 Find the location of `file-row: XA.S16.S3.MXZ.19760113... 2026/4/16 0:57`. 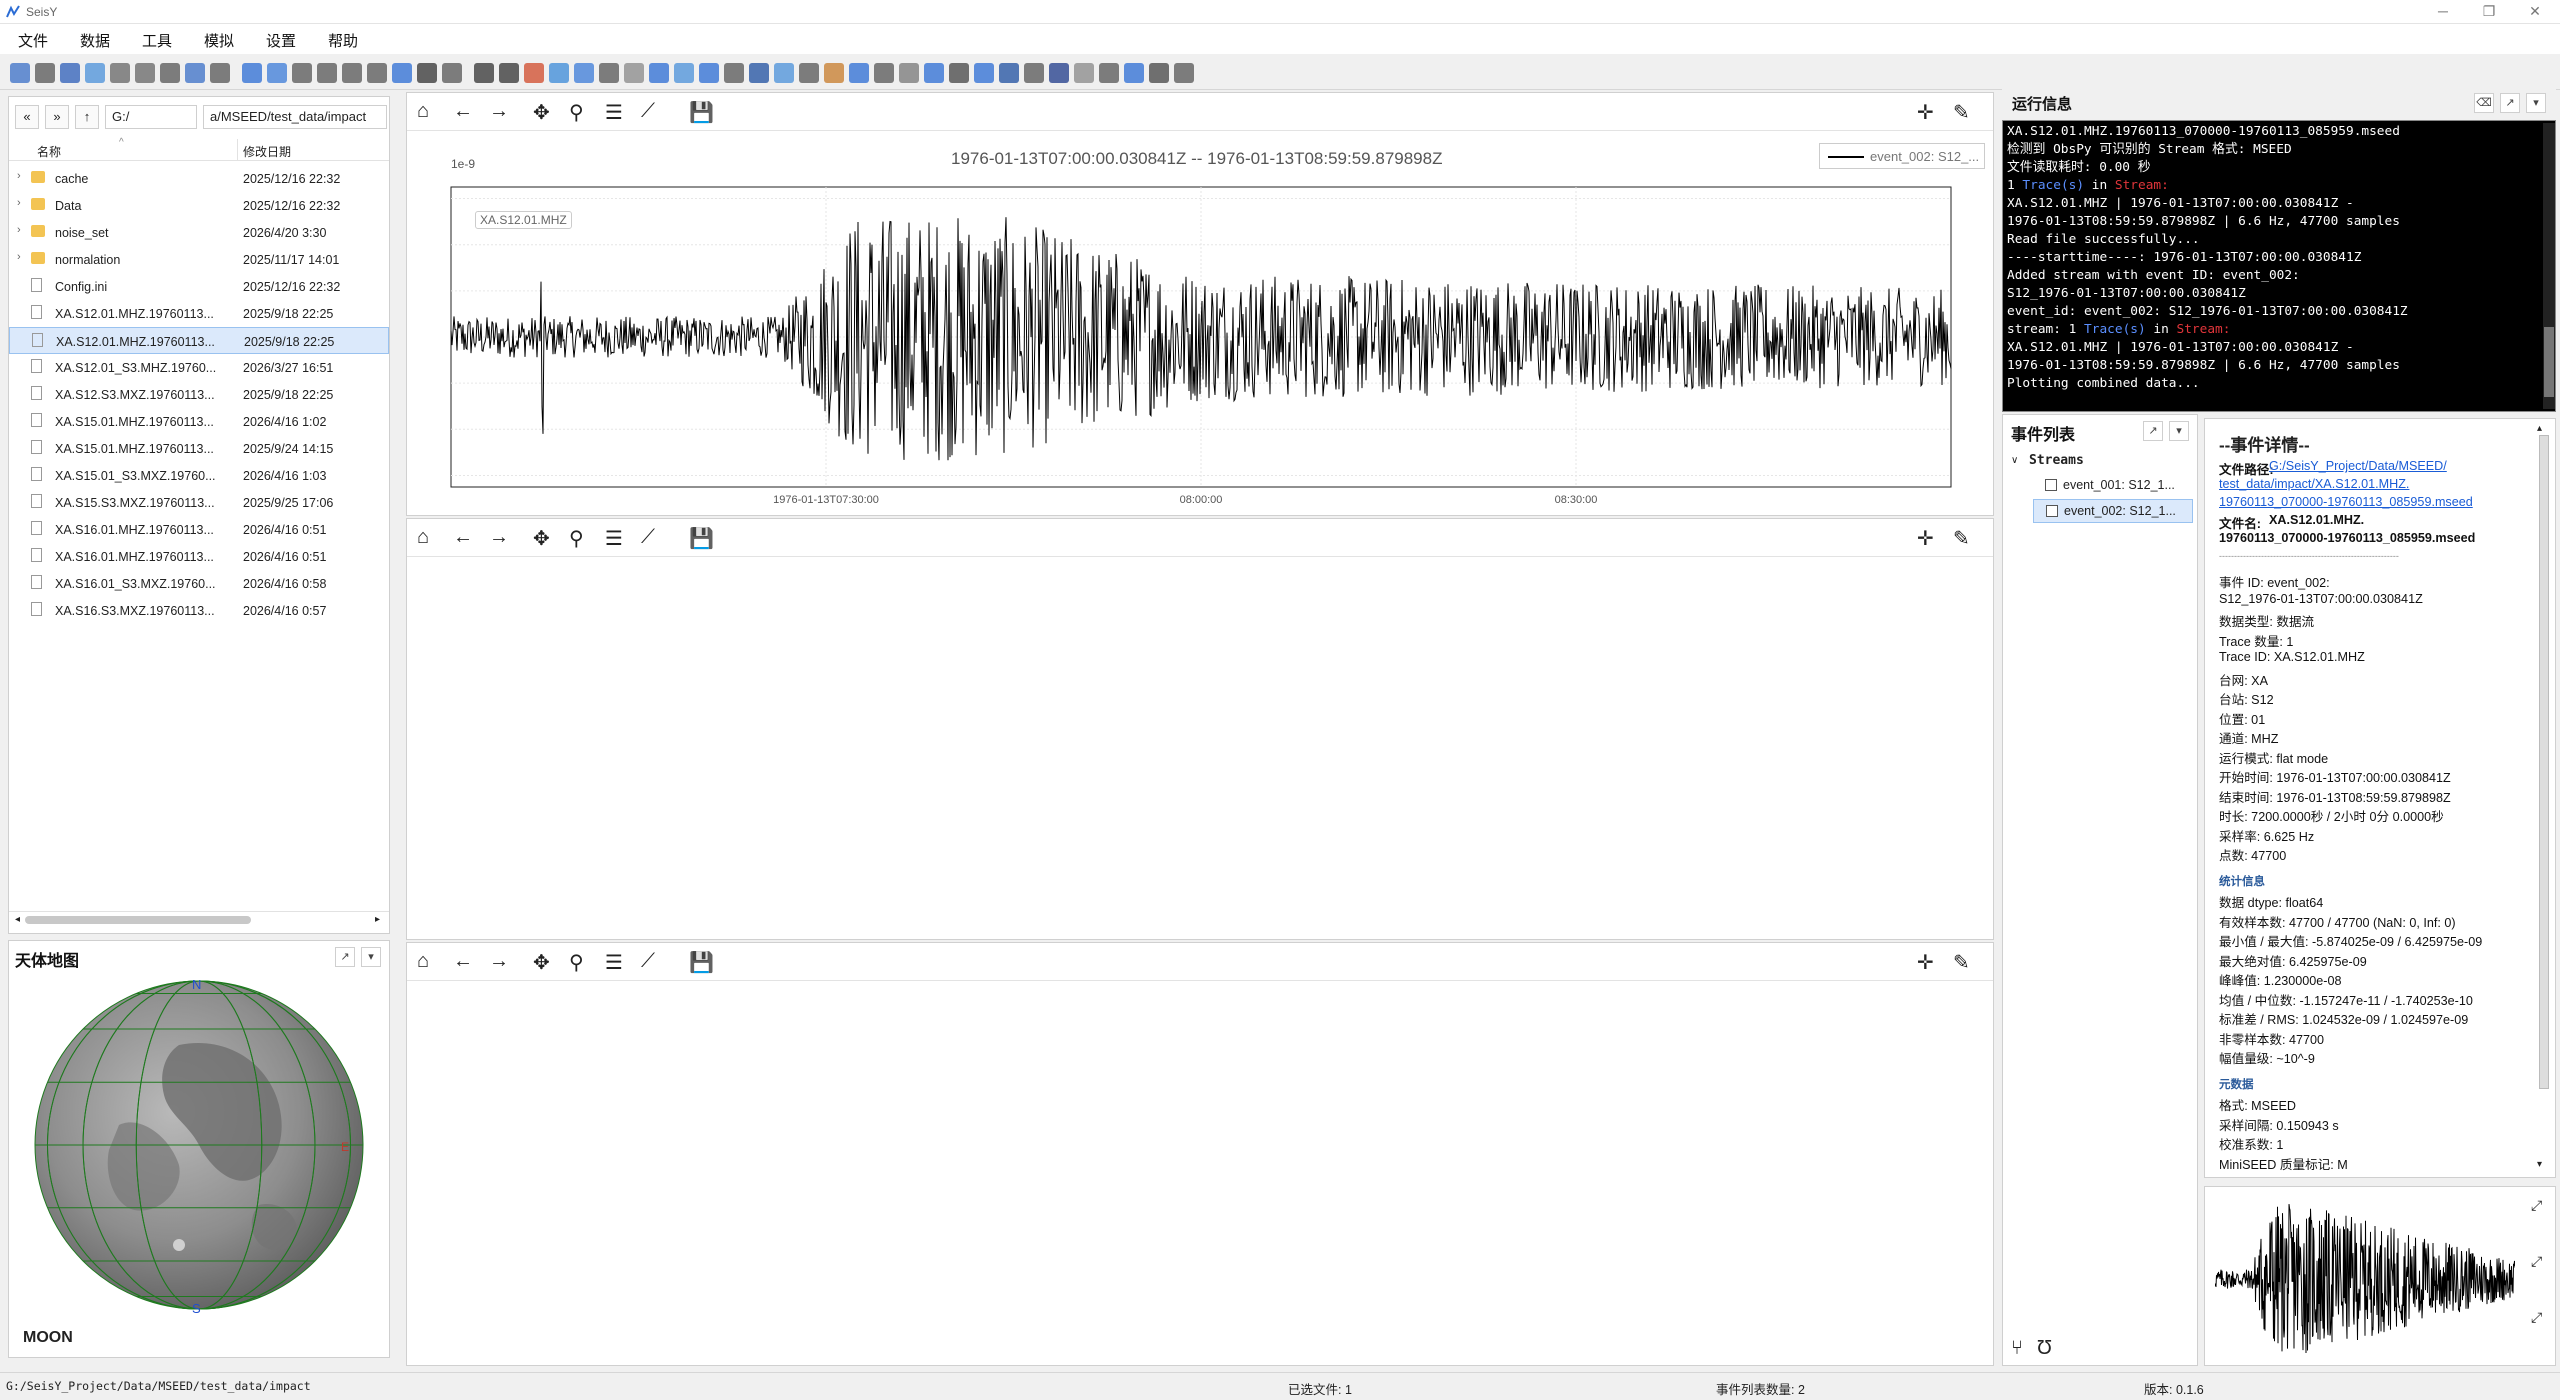

file-row: XA.S16.S3.MXZ.19760113... 2026/4/16 0:57 is located at coordinates (199, 610).